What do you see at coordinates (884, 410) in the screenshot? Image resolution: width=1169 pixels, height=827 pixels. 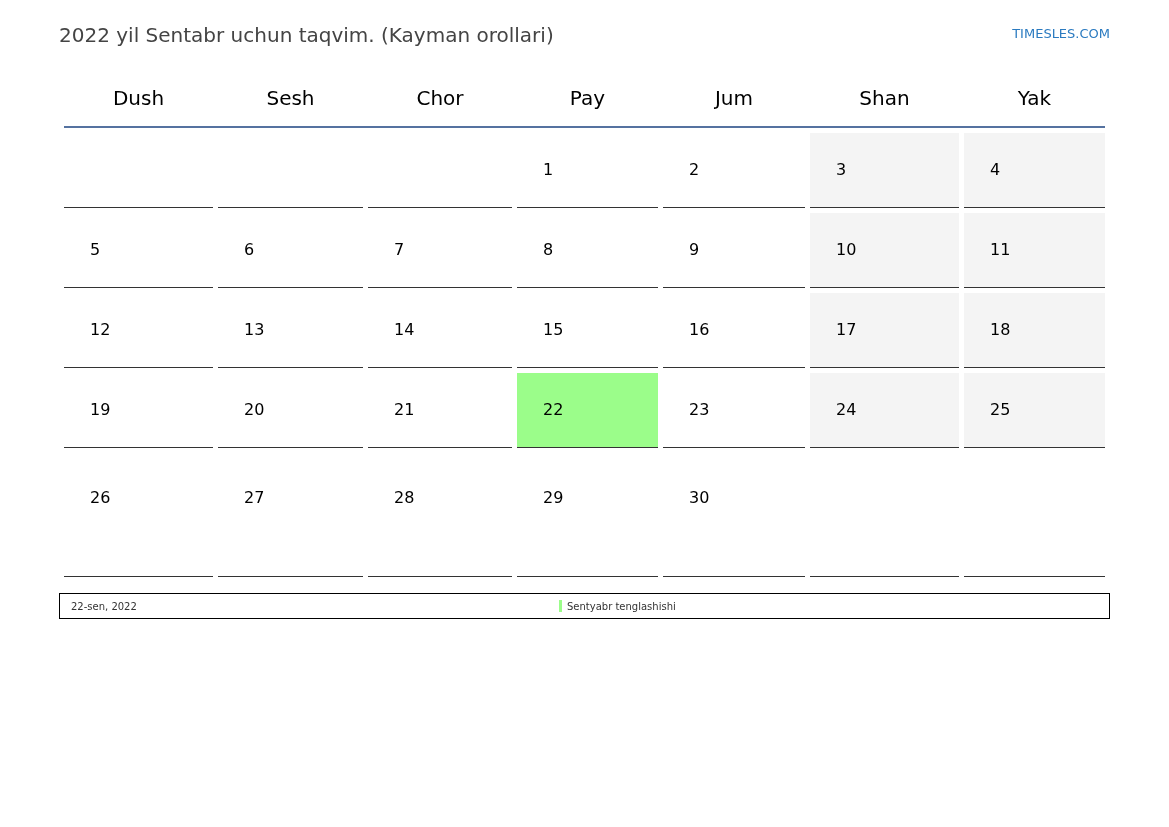 I see `day-cell: 24` at bounding box center [884, 410].